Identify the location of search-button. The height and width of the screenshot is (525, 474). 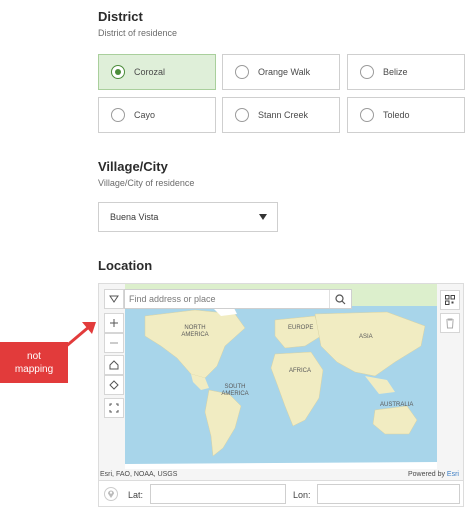
(340, 299).